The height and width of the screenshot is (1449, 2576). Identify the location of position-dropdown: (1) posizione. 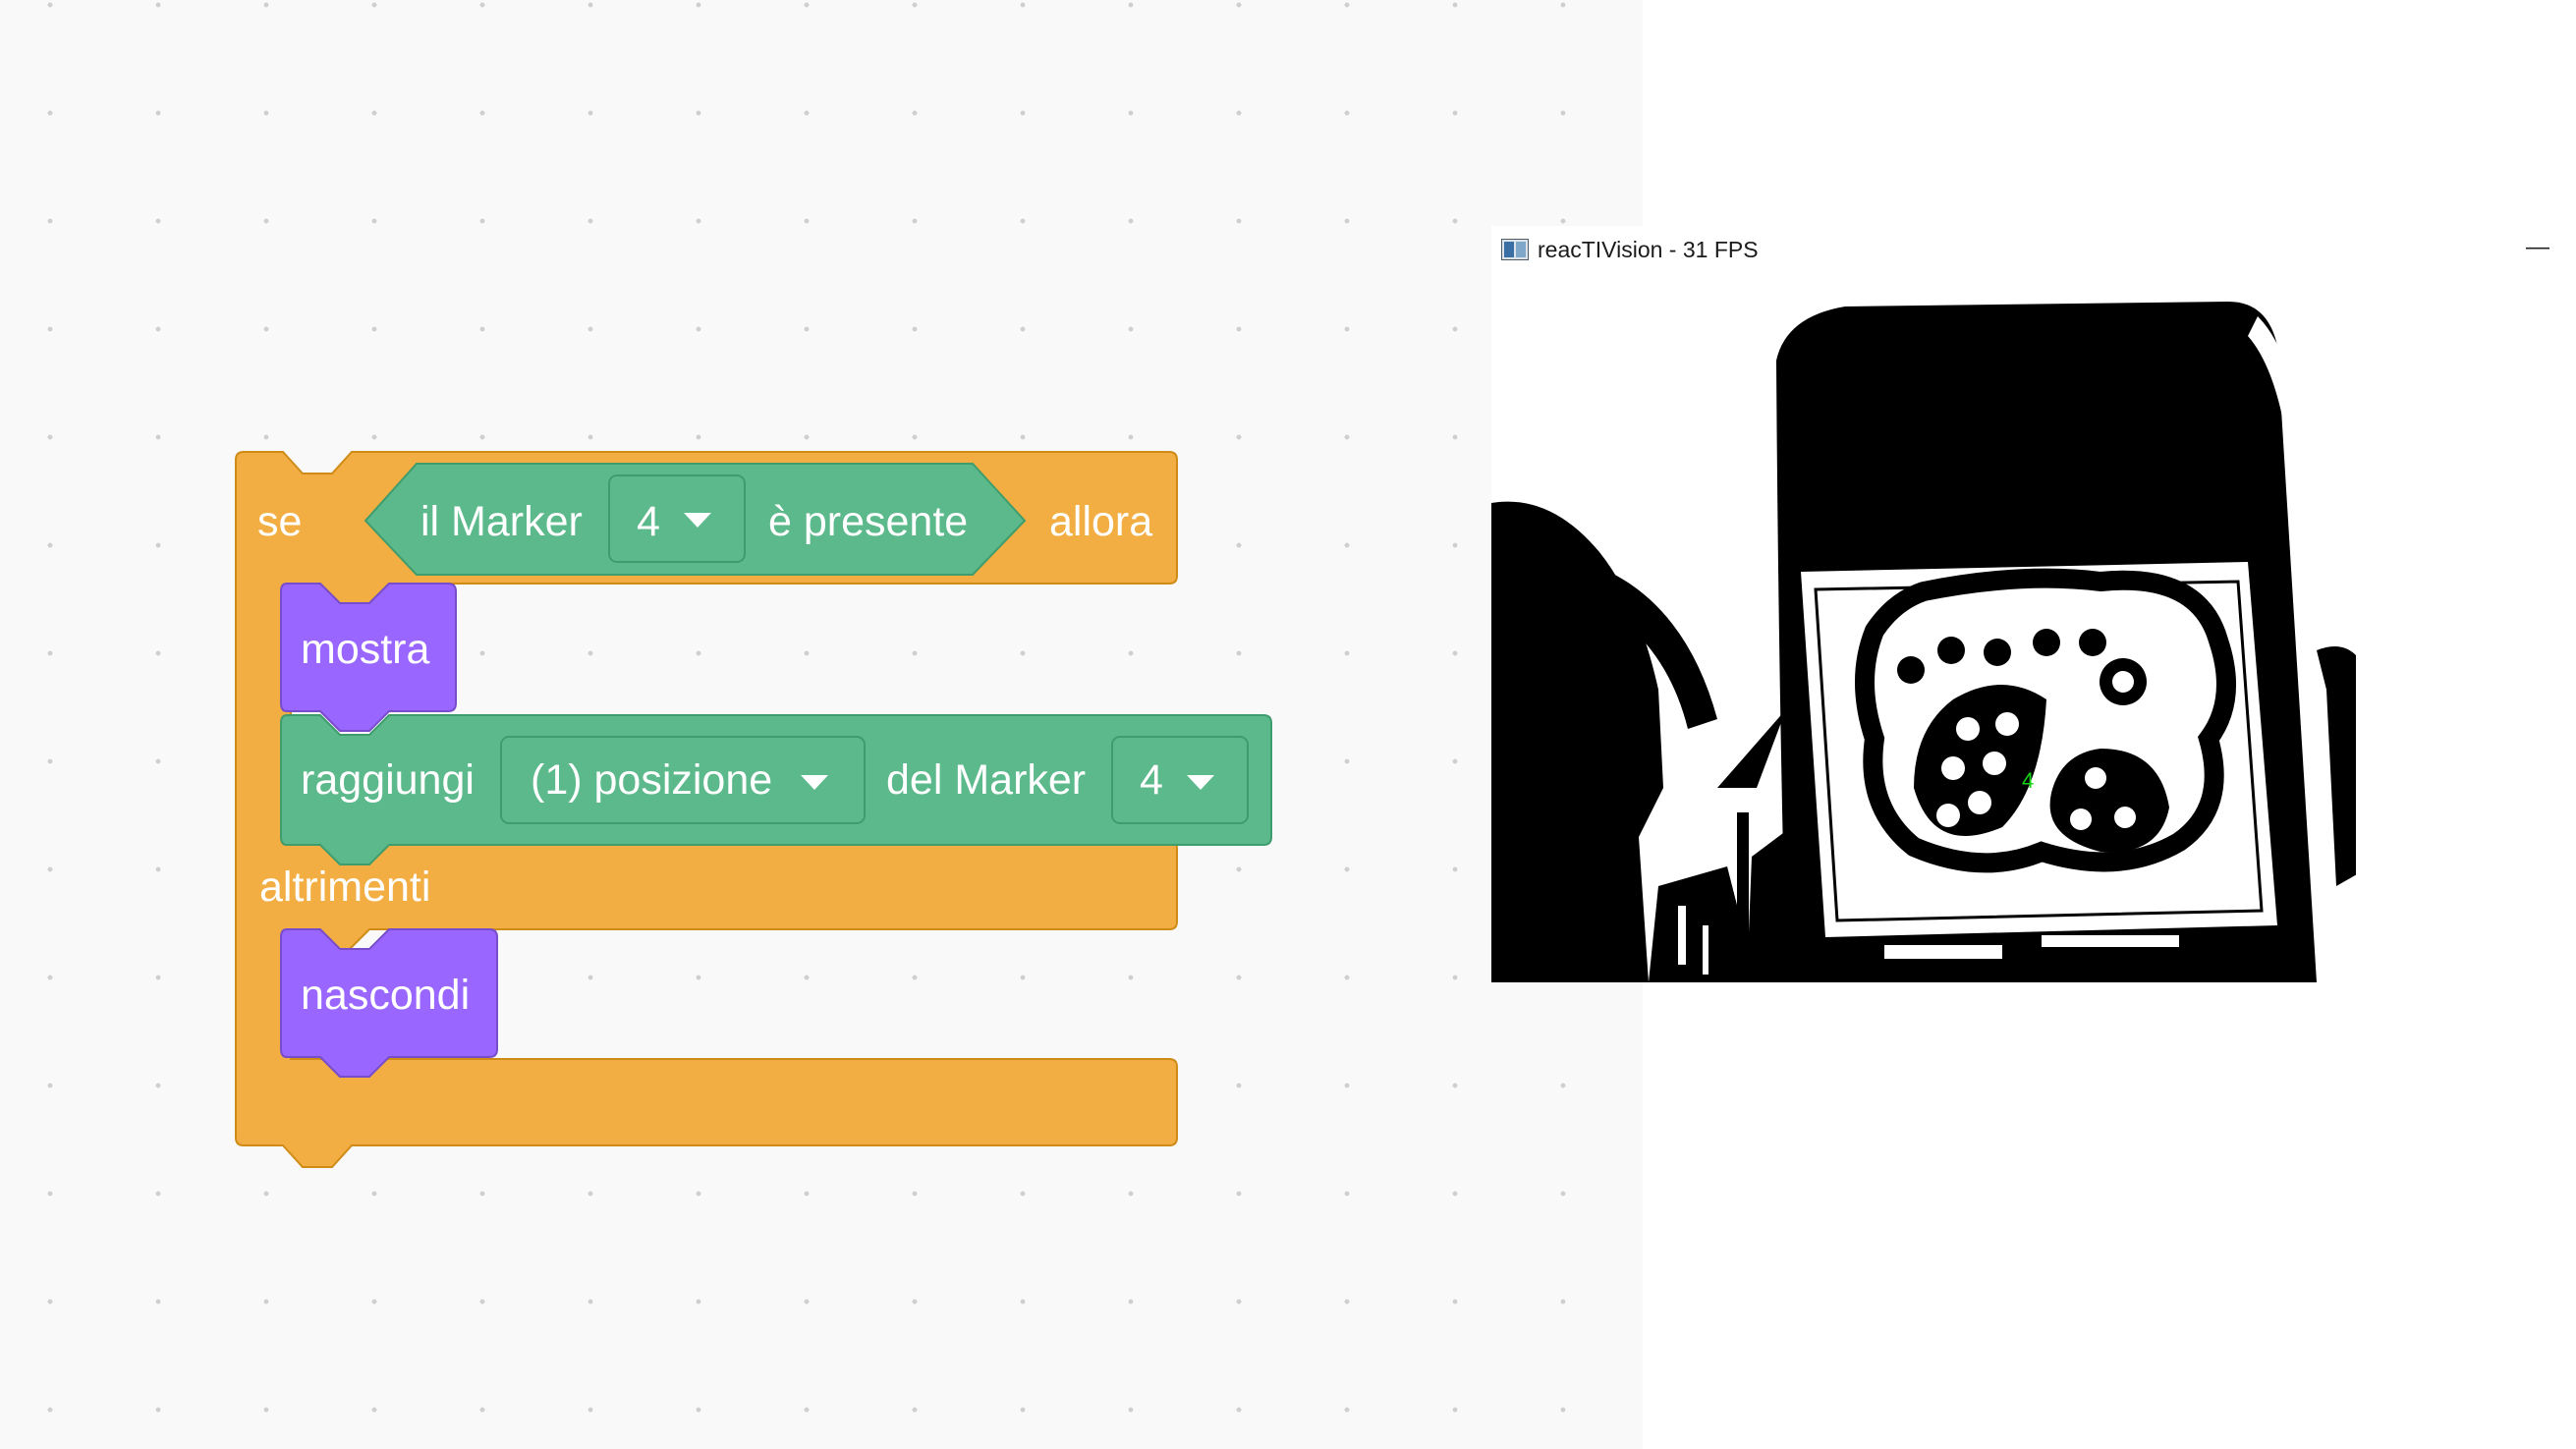
(683, 780).